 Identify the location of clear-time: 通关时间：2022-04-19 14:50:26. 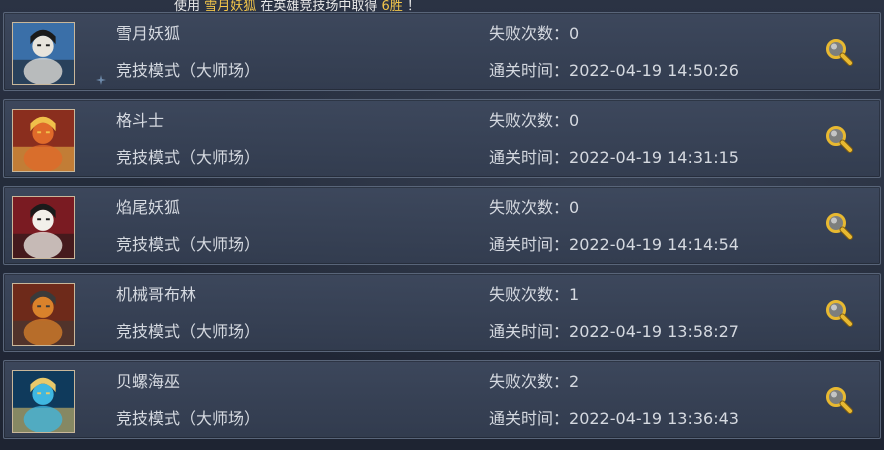
(614, 71).